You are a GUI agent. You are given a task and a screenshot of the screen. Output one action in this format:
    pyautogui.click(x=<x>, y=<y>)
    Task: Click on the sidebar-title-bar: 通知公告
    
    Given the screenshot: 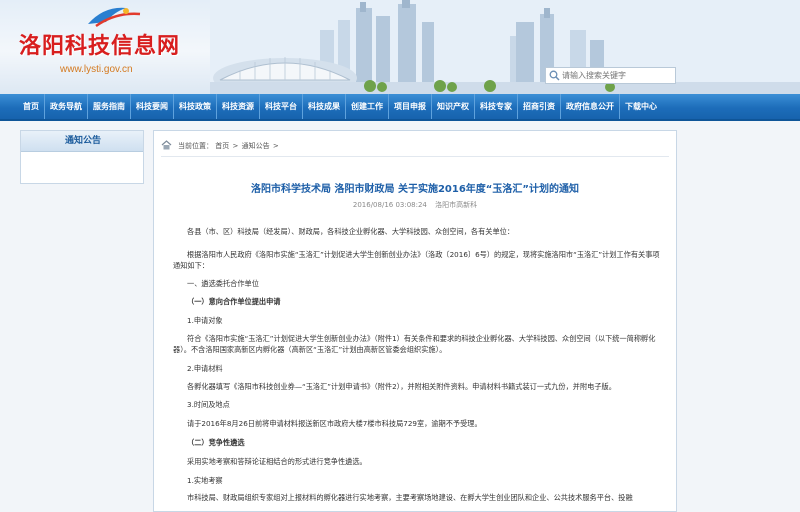 What is the action you would take?
    pyautogui.click(x=82, y=141)
    